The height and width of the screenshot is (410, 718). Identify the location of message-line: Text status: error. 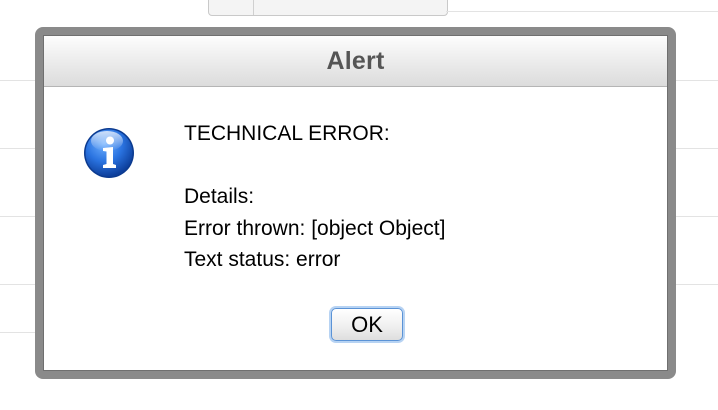
(262, 259).